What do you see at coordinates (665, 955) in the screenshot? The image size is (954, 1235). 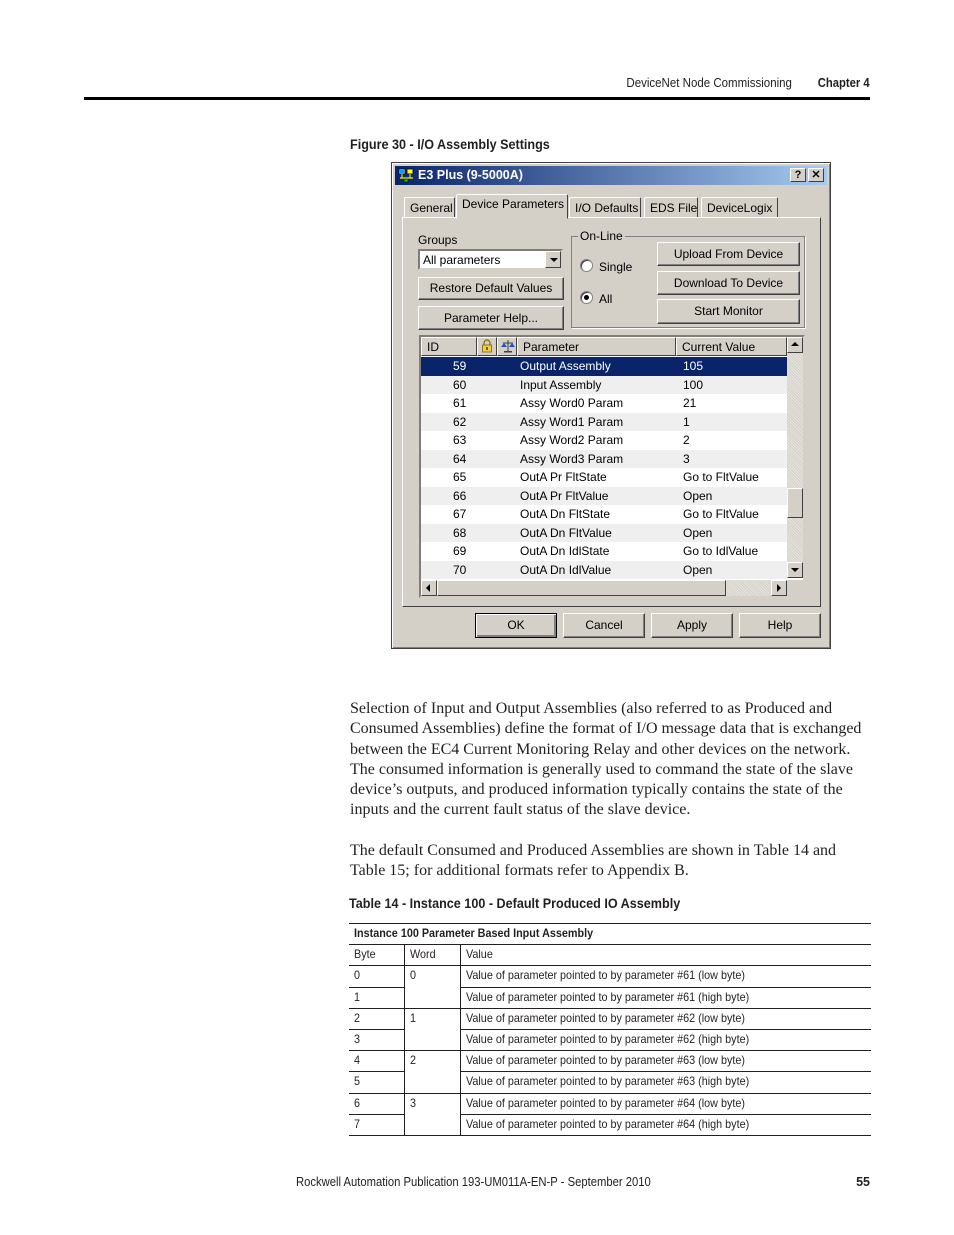 I see `column-header-value: Value` at bounding box center [665, 955].